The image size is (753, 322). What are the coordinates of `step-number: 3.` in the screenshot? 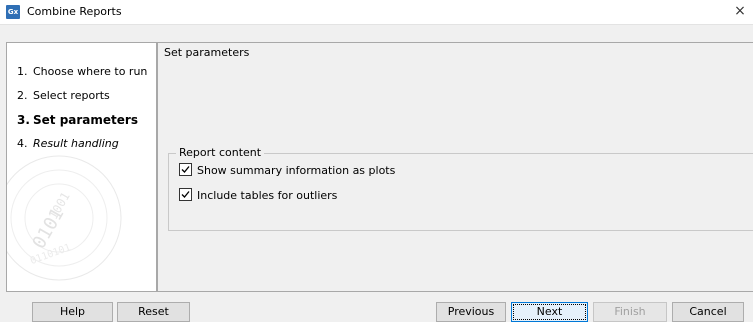 It's located at (23, 120).